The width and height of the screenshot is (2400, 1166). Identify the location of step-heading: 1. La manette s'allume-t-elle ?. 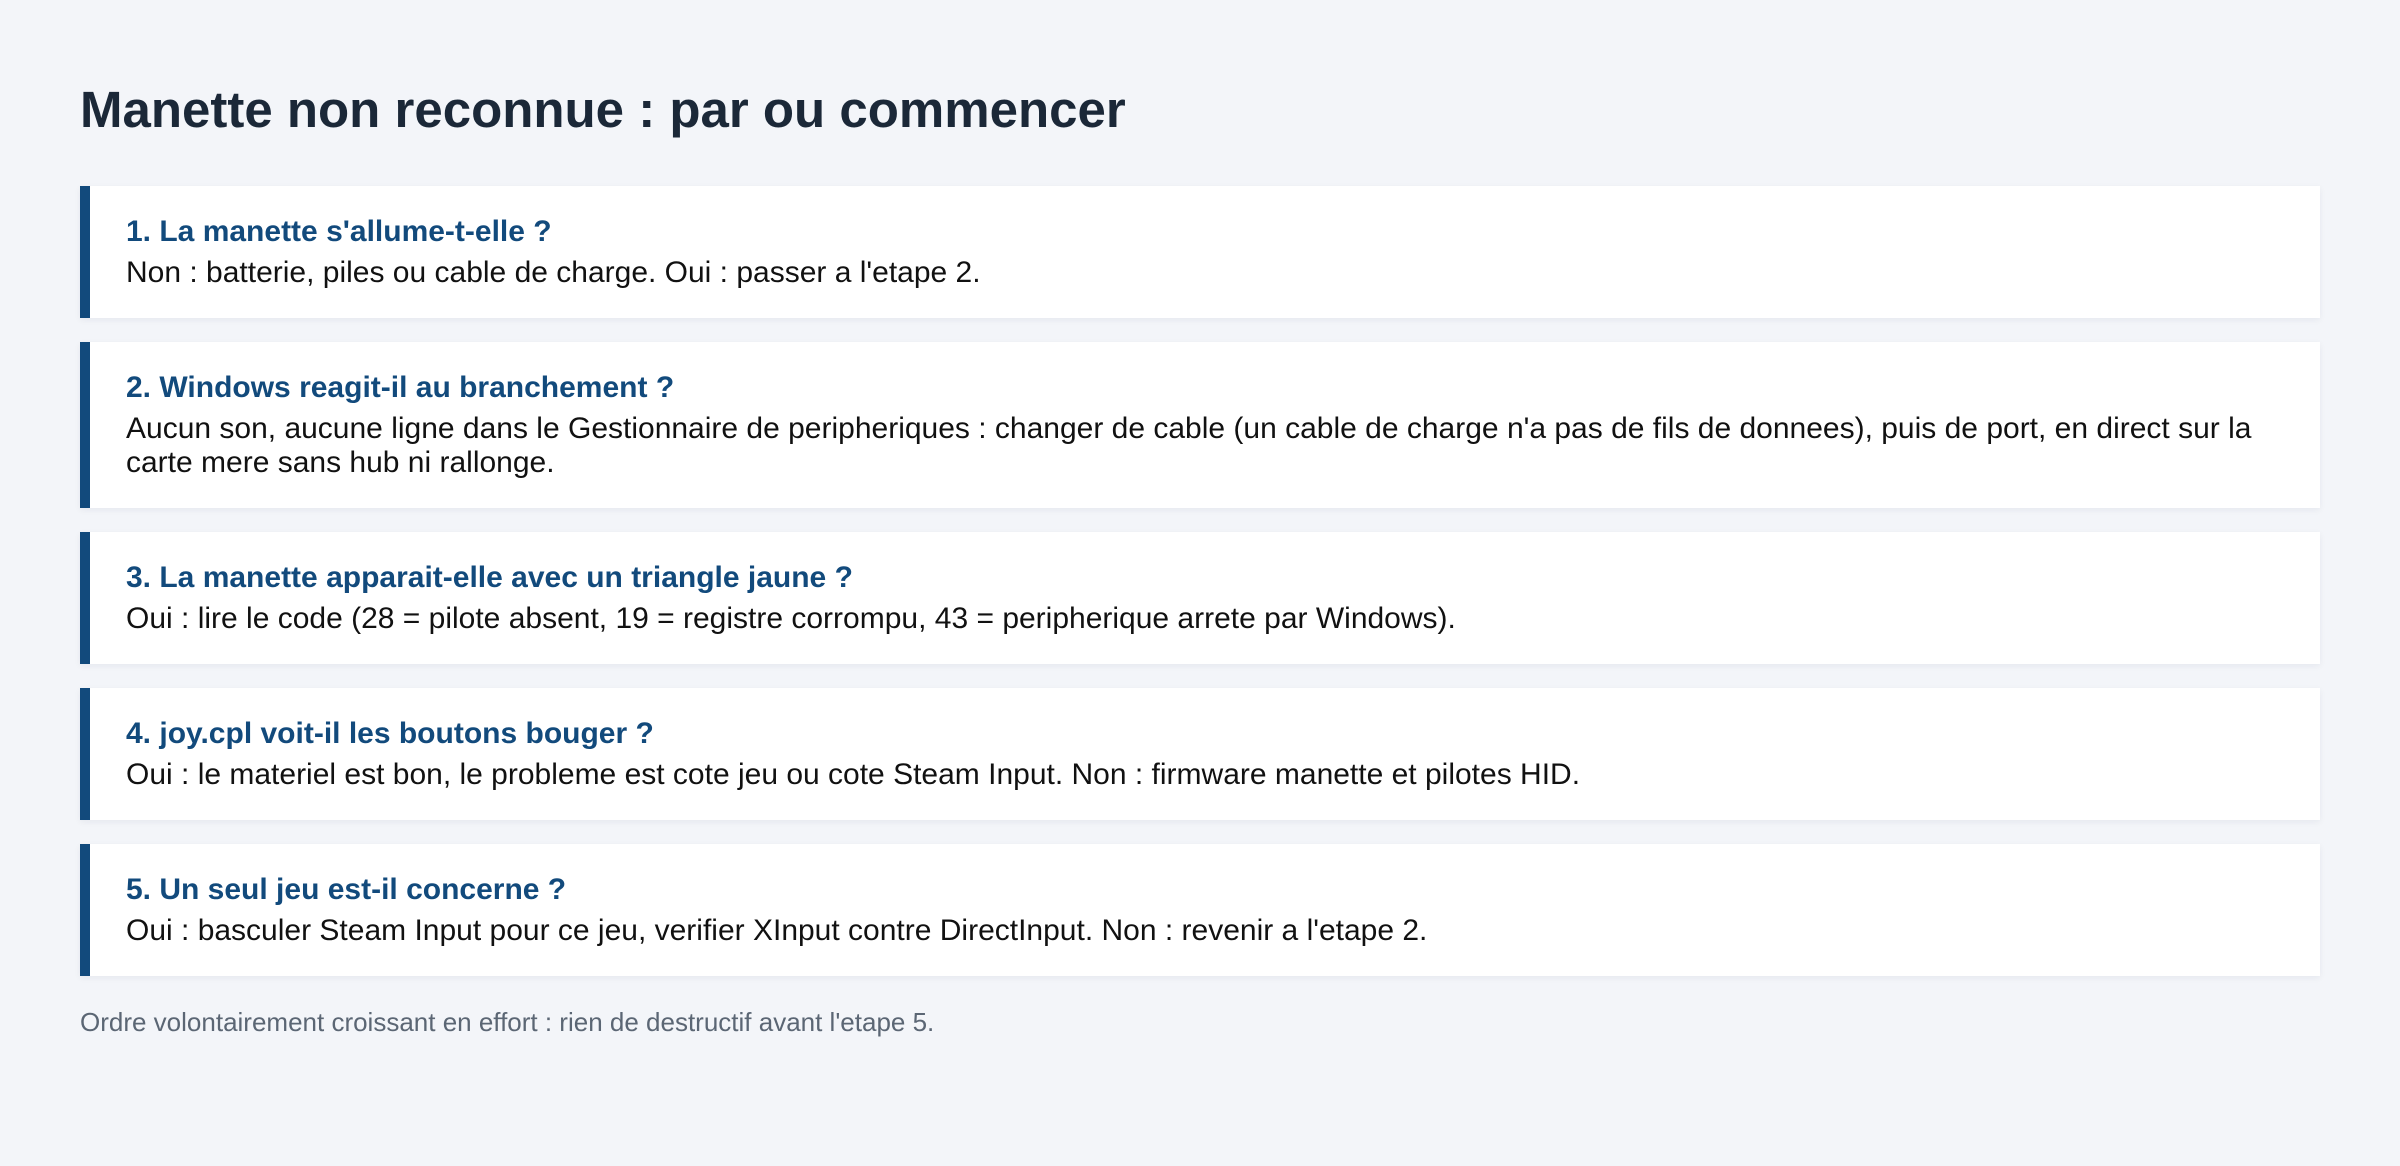
(339, 231).